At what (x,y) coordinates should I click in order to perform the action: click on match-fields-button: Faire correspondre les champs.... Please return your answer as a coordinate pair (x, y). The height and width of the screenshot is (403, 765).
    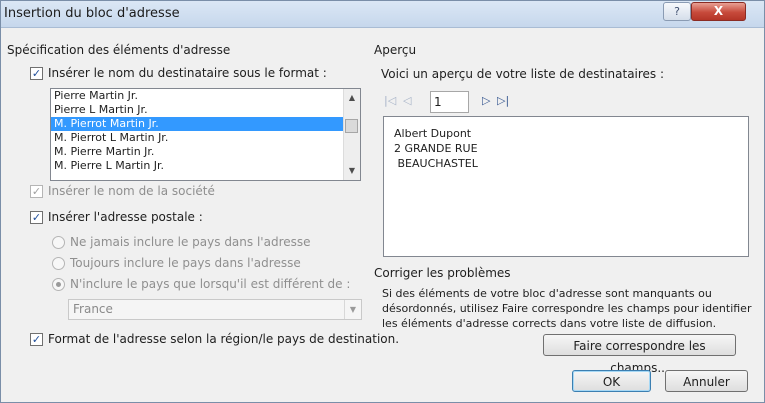
    Looking at the image, I should click on (639, 354).